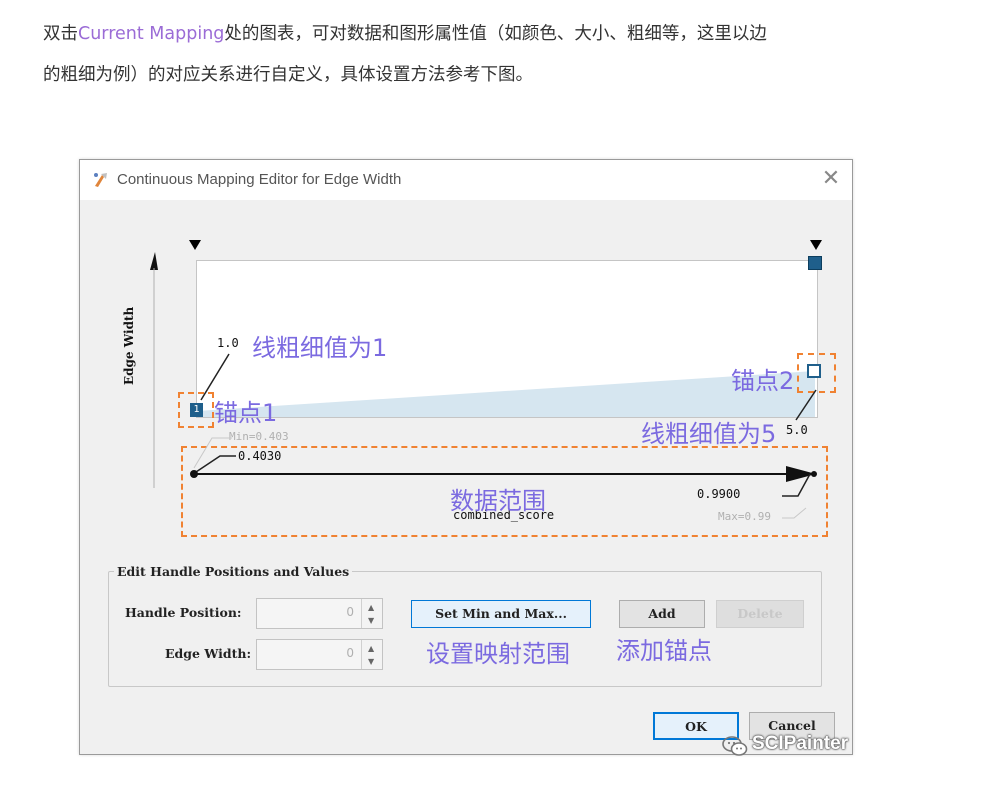 Image resolution: width=991 pixels, height=790 pixels. I want to click on handle2-value-label: 5.0, so click(797, 430).